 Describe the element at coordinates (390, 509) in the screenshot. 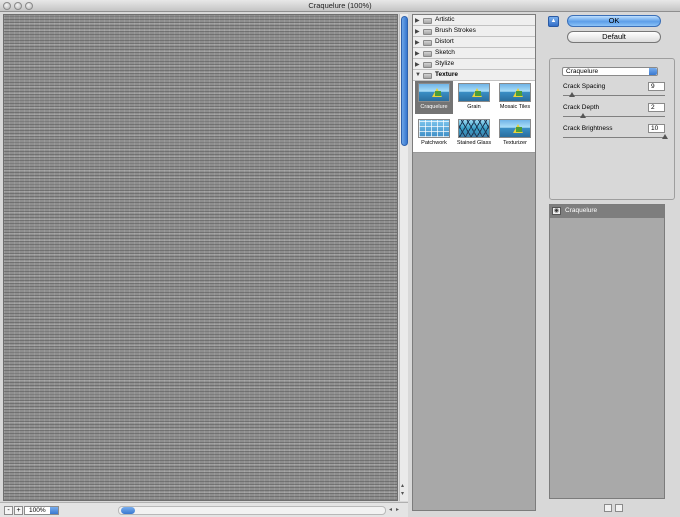

I see `scroll-left-icon: ◂` at that location.